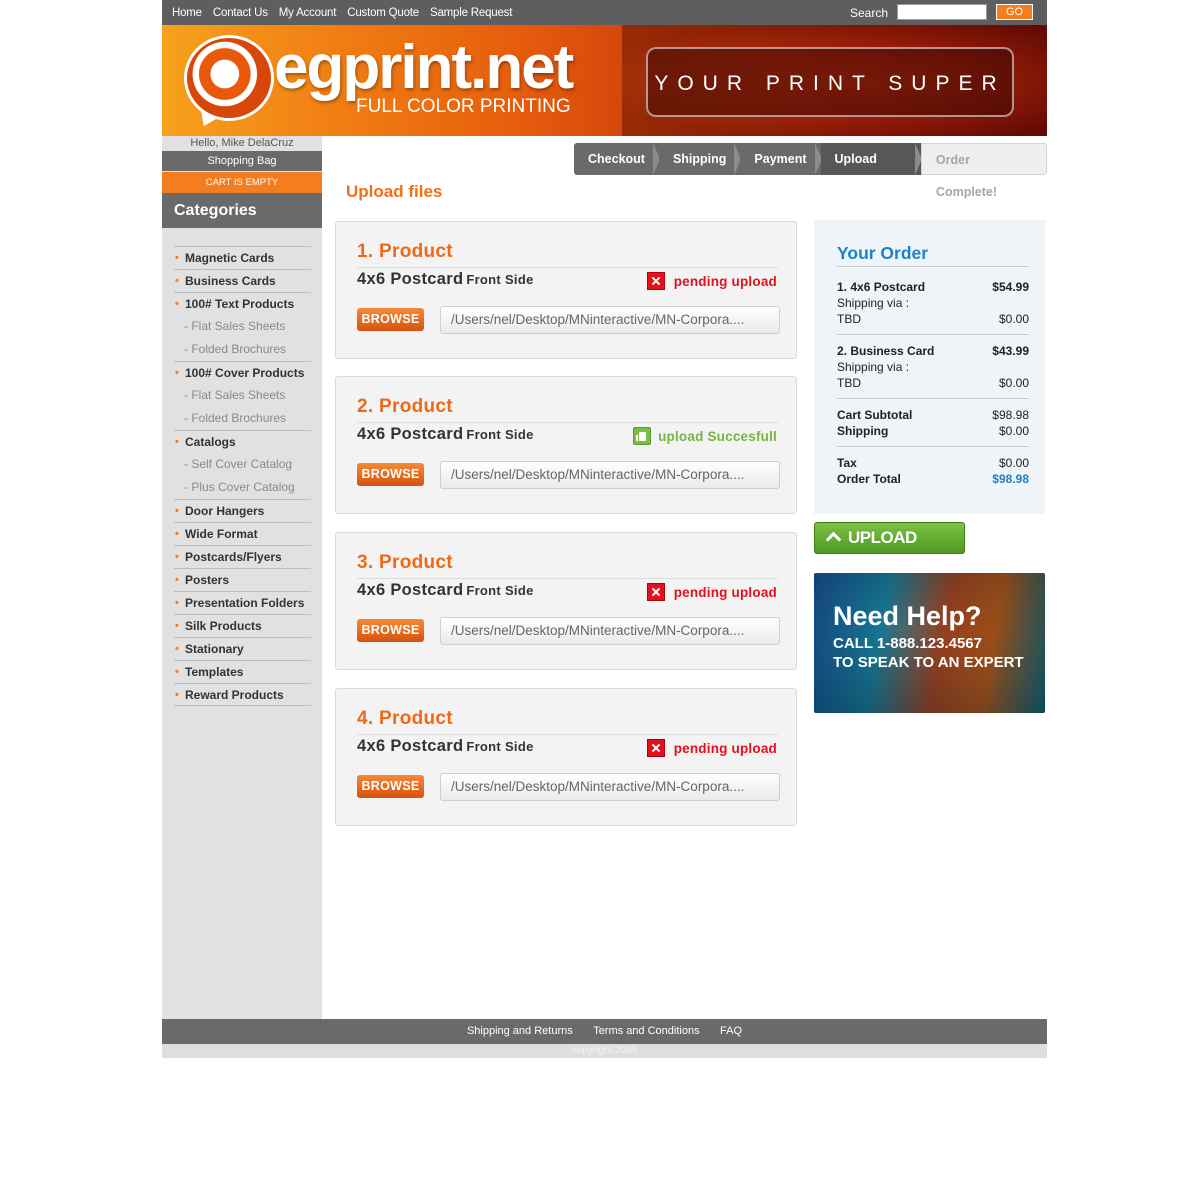 The image size is (1200, 1202). Describe the element at coordinates (405, 562) in the screenshot. I see `product-number: 3. Product` at that location.